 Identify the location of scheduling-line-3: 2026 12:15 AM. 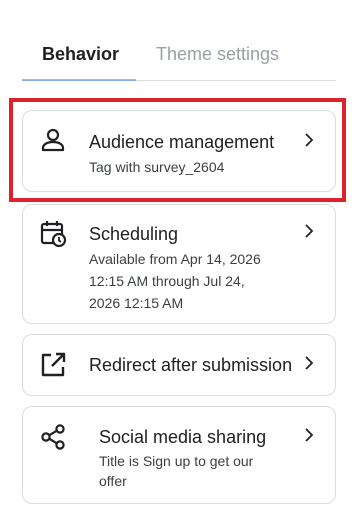
(136, 303).